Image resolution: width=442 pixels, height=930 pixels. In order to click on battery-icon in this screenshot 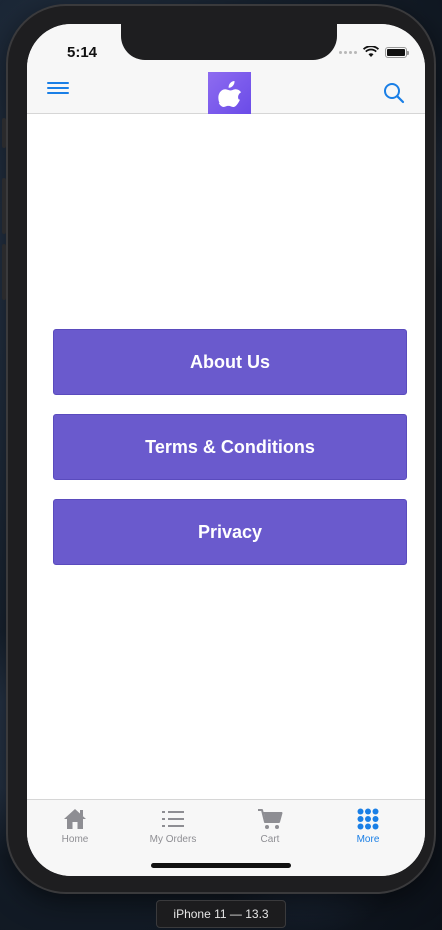, I will do `click(397, 52)`.